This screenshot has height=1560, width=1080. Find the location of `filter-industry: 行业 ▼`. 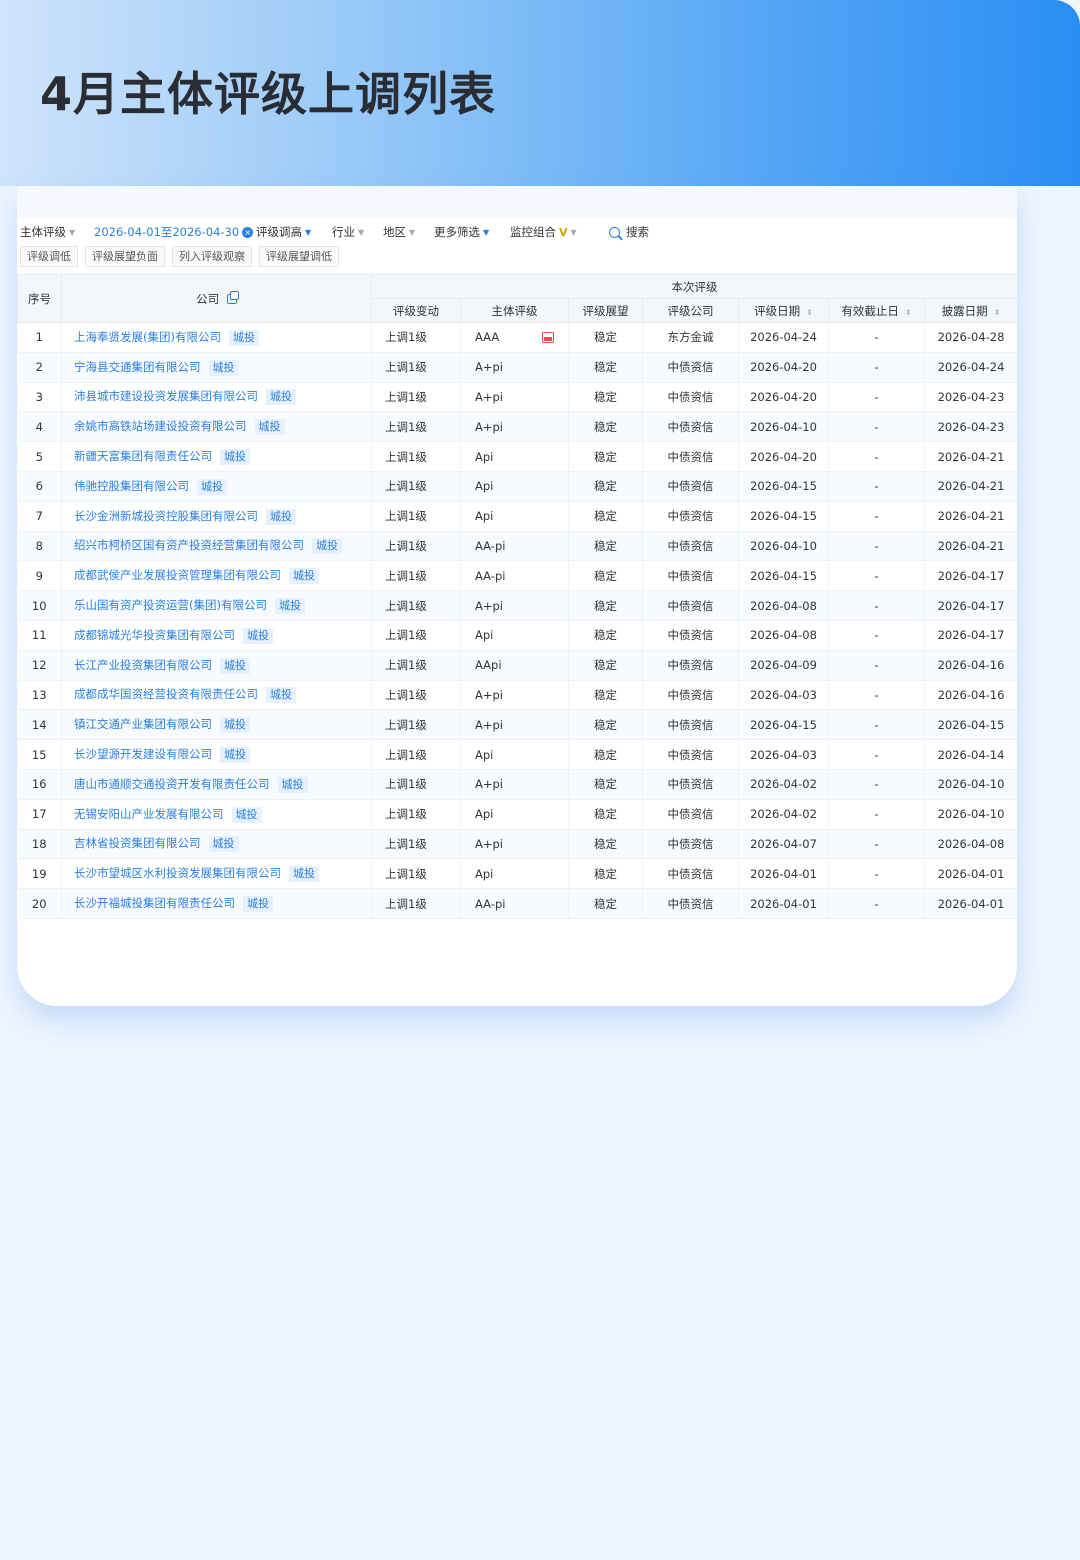

filter-industry: 行业 ▼ is located at coordinates (348, 232).